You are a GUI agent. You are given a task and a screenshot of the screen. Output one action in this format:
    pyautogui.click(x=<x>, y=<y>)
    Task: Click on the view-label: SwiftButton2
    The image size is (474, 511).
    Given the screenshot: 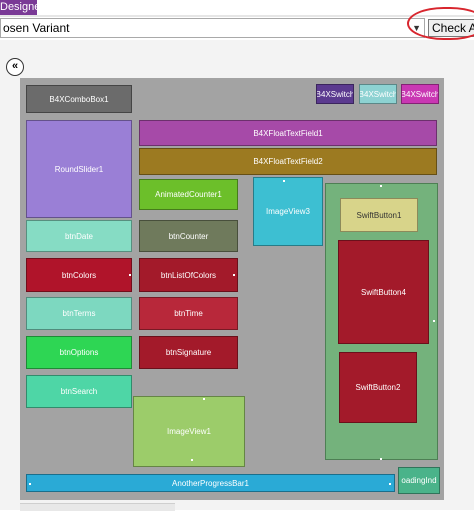 What is the action you would take?
    pyautogui.click(x=378, y=387)
    